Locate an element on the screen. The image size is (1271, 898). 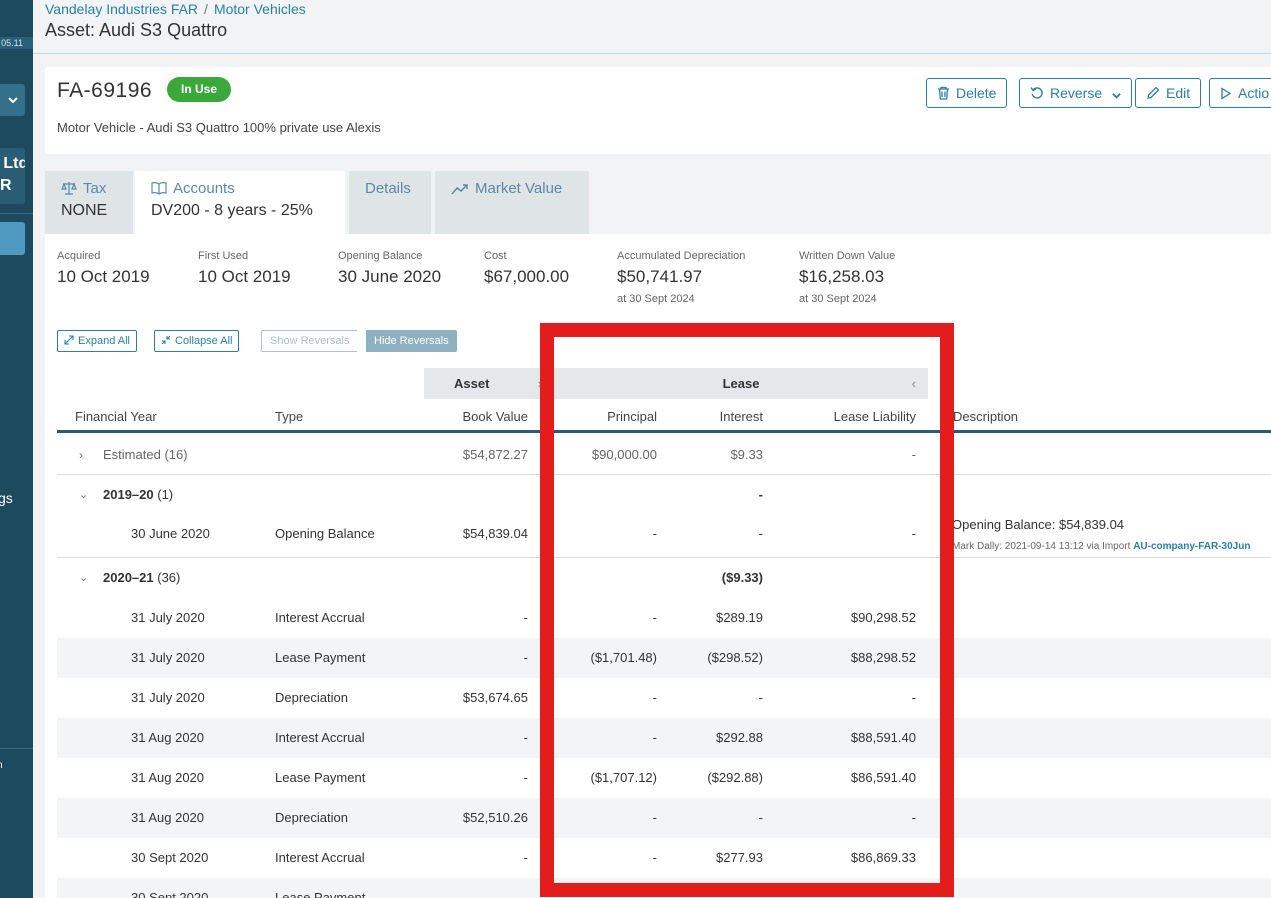
show-reversals-toggle: Show Reversals is located at coordinates (309, 341).